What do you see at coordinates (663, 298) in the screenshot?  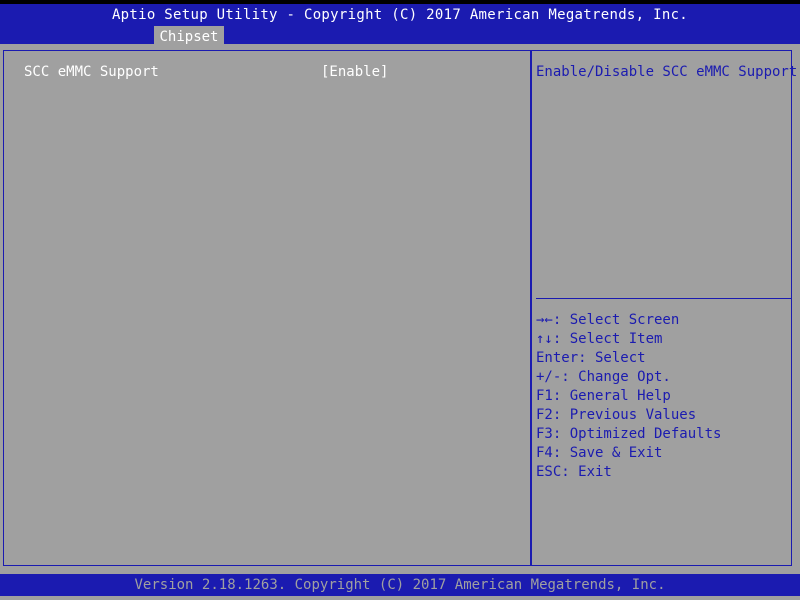 I see `help-separator` at bounding box center [663, 298].